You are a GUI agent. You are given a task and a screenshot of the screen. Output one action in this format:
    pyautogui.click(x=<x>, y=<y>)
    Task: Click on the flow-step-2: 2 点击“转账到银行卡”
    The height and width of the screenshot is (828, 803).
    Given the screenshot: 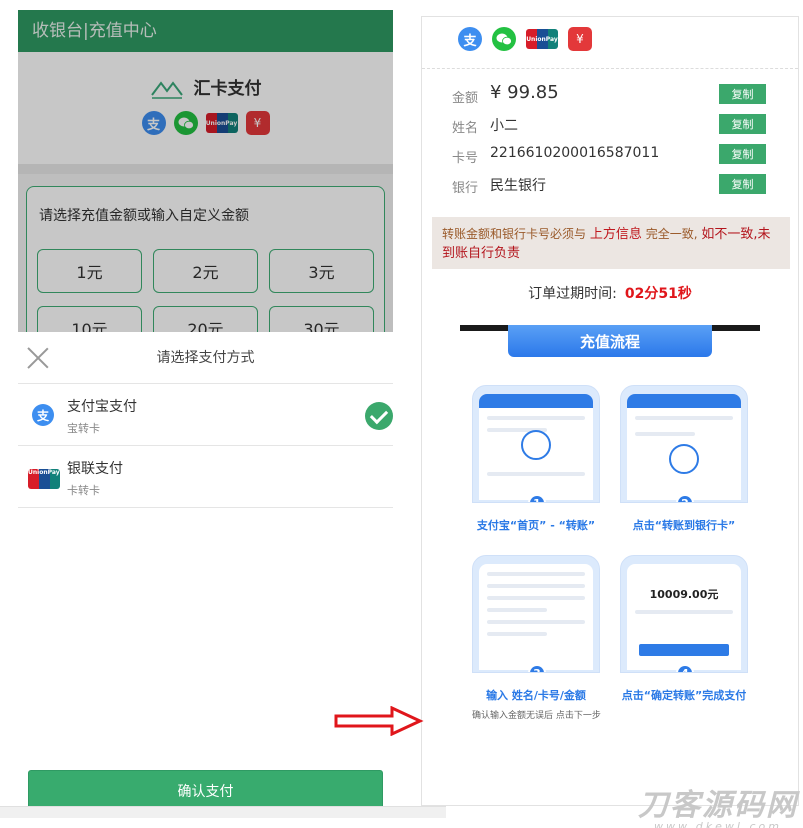 What is the action you would take?
    pyautogui.click(x=684, y=459)
    